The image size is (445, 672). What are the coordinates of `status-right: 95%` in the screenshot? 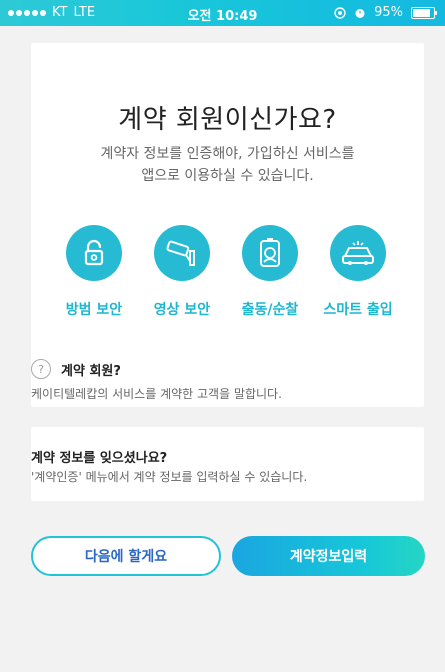 It's located at (385, 12).